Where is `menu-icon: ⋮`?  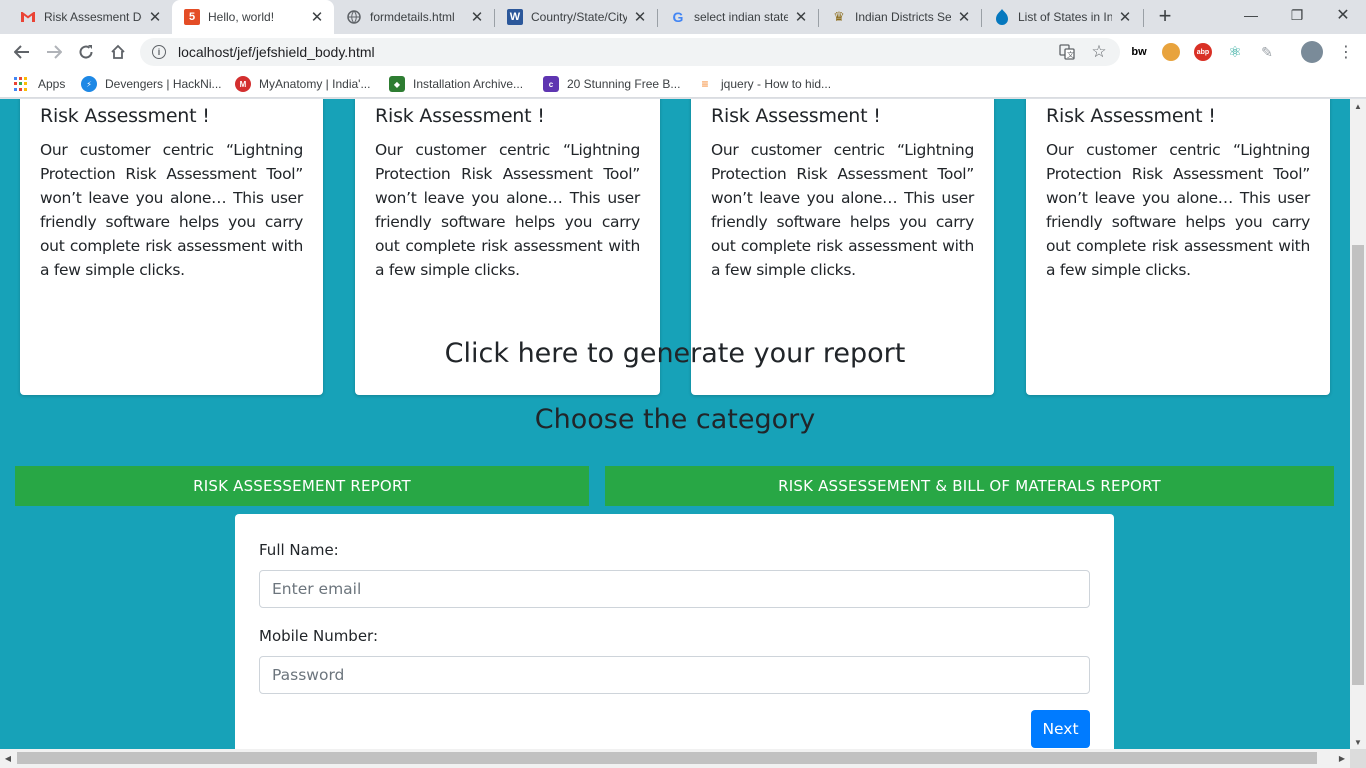
menu-icon: ⋮ is located at coordinates (1346, 52).